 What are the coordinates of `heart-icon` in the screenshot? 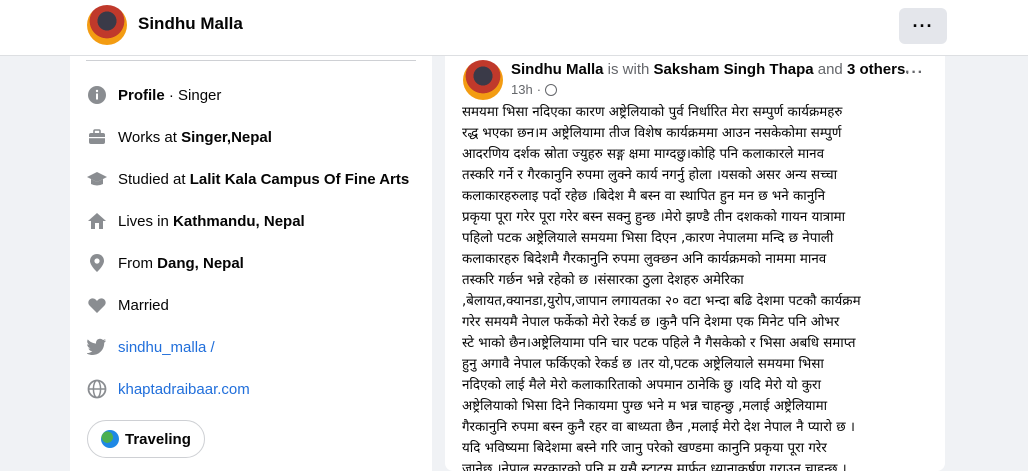 It's located at (97, 305).